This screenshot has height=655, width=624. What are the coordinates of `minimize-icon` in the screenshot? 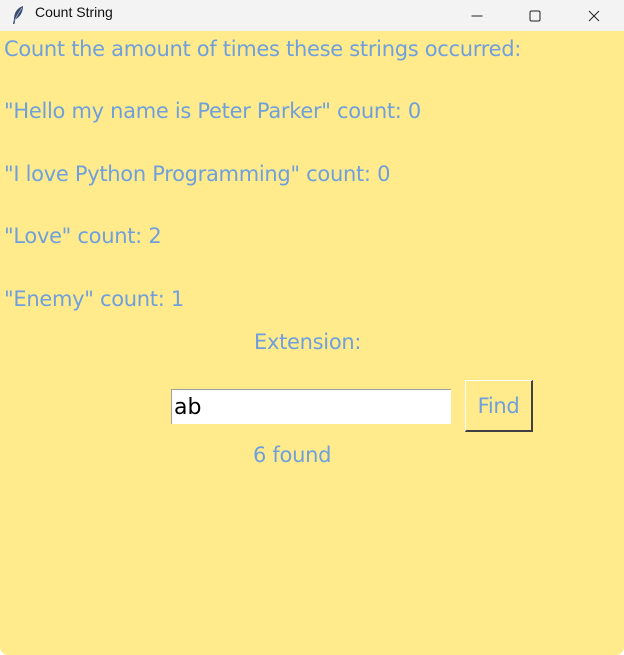 It's located at (477, 16).